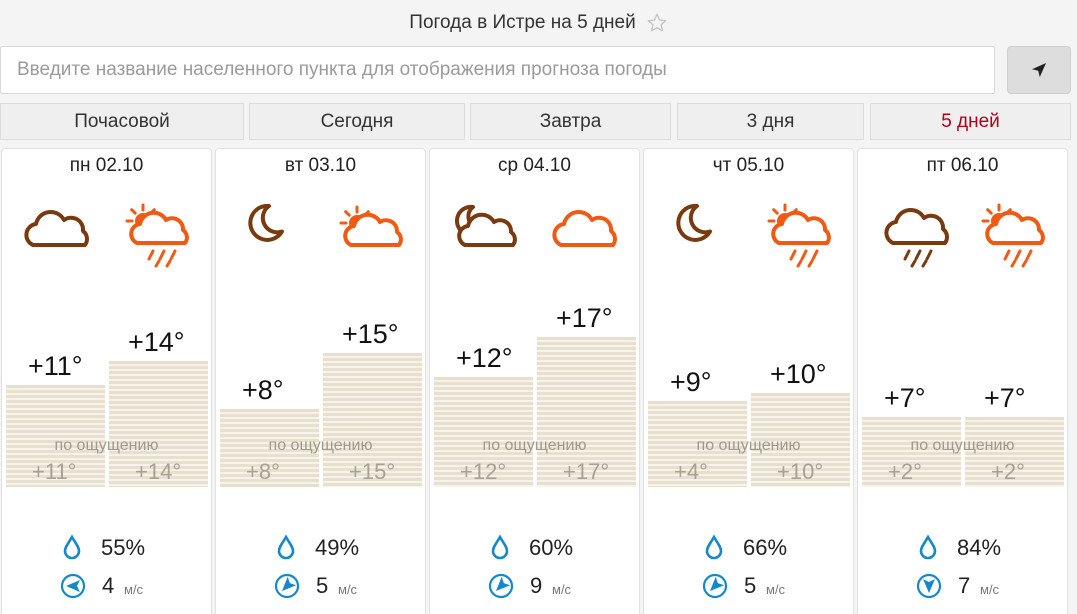 The width and height of the screenshot is (1077, 614). What do you see at coordinates (123, 547) in the screenshot?
I see `humidity-value: 55%` at bounding box center [123, 547].